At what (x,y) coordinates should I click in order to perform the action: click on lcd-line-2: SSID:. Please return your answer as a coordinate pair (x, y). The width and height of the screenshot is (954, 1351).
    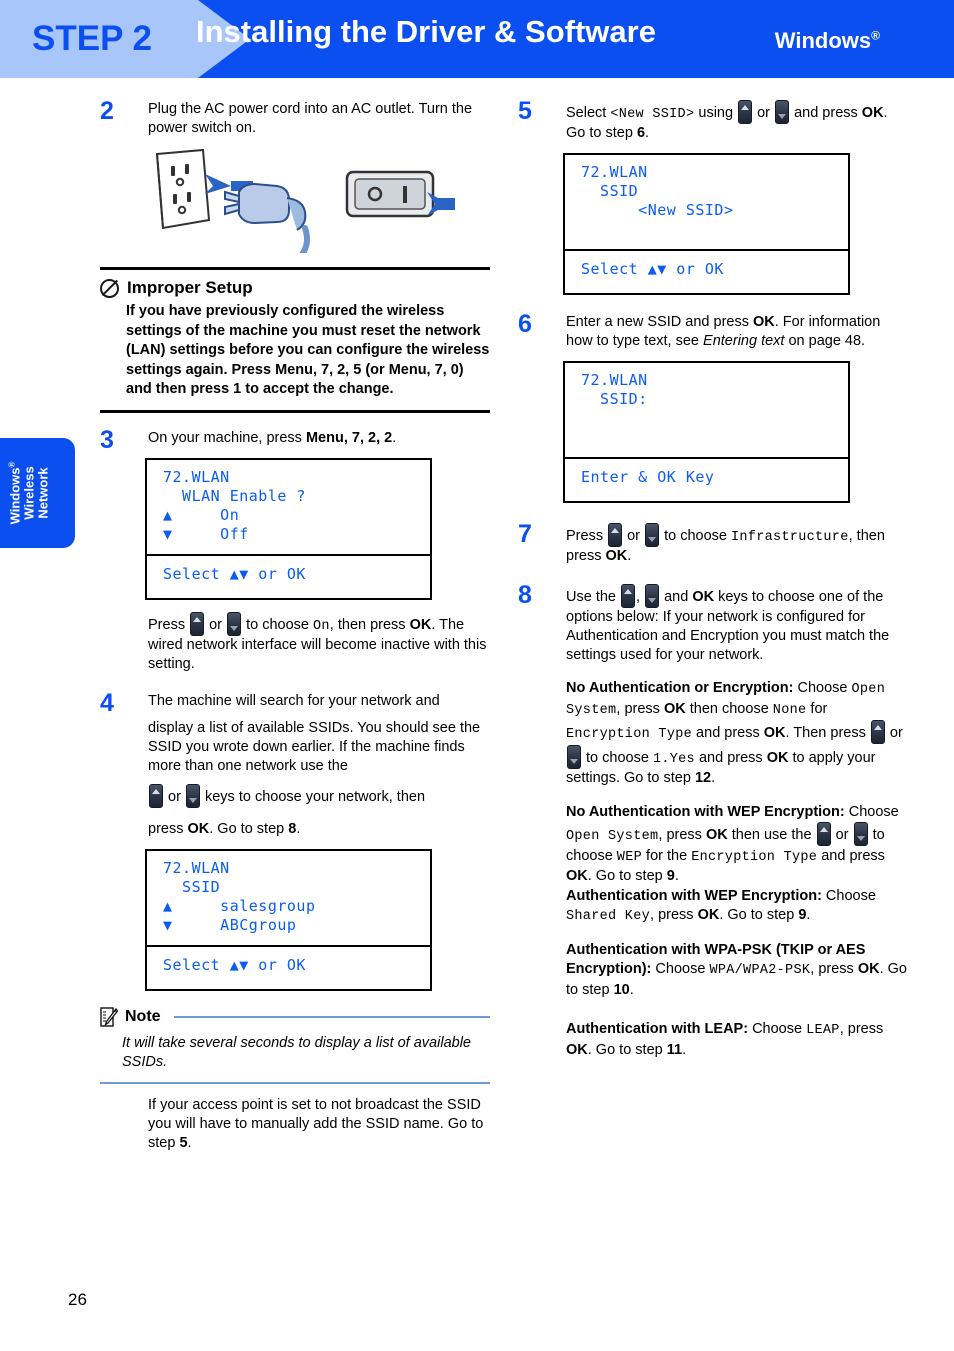
    Looking at the image, I should click on (614, 399).